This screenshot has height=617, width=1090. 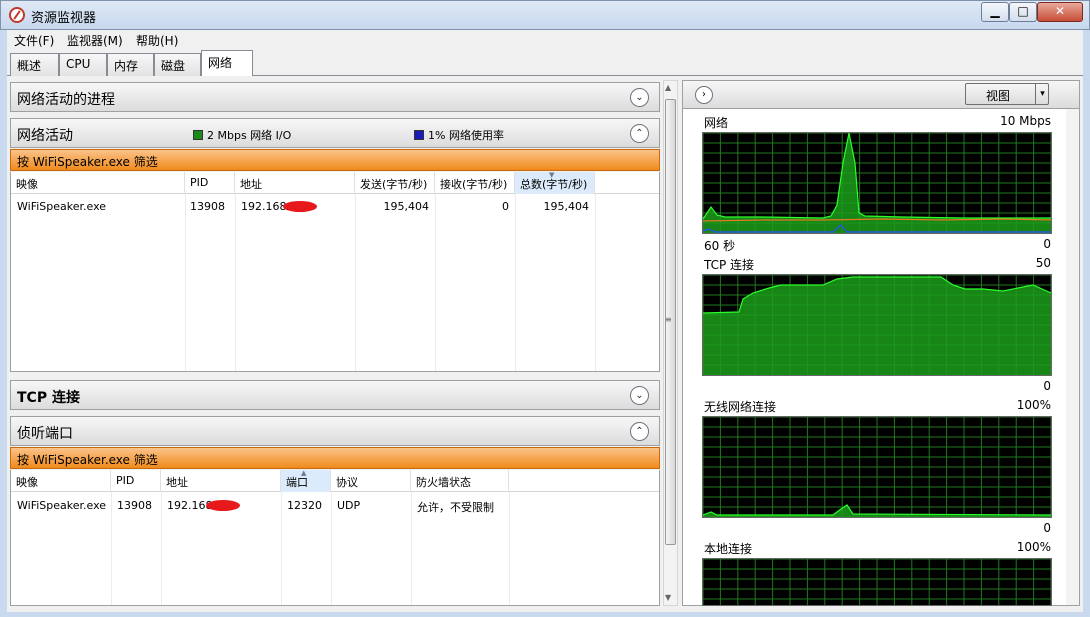 I want to click on tab-memory: 内存, so click(x=130, y=64).